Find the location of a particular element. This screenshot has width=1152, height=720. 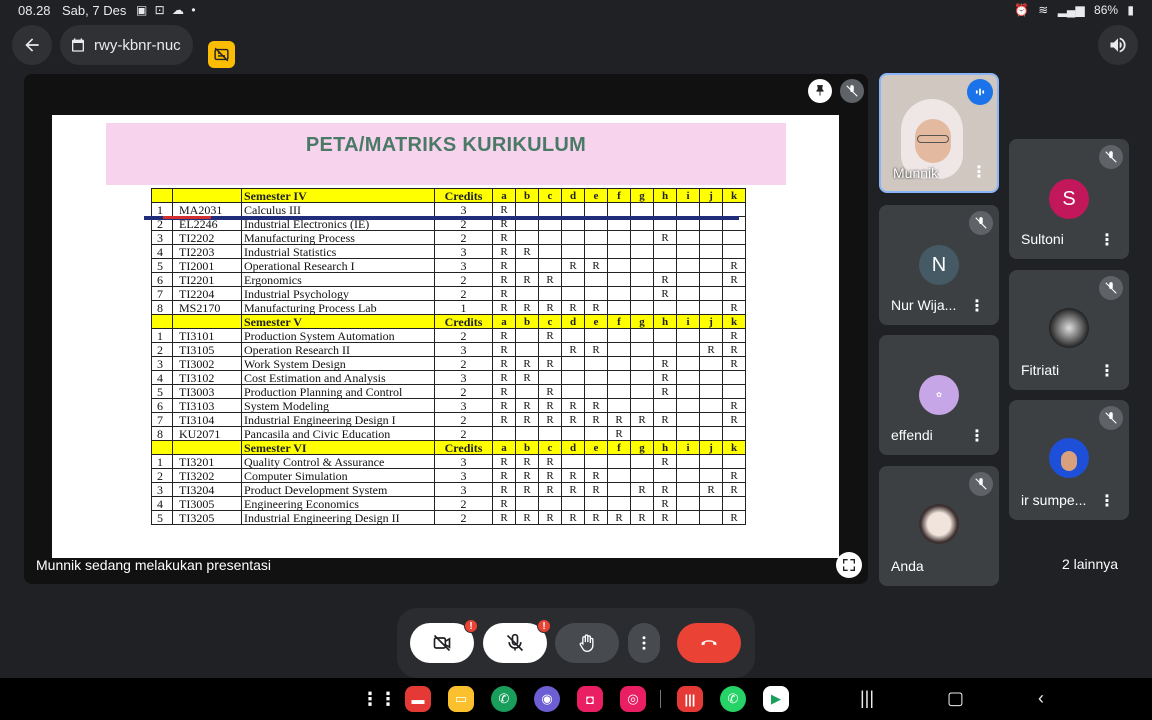

camera-app-icon: ◎ is located at coordinates (633, 699).